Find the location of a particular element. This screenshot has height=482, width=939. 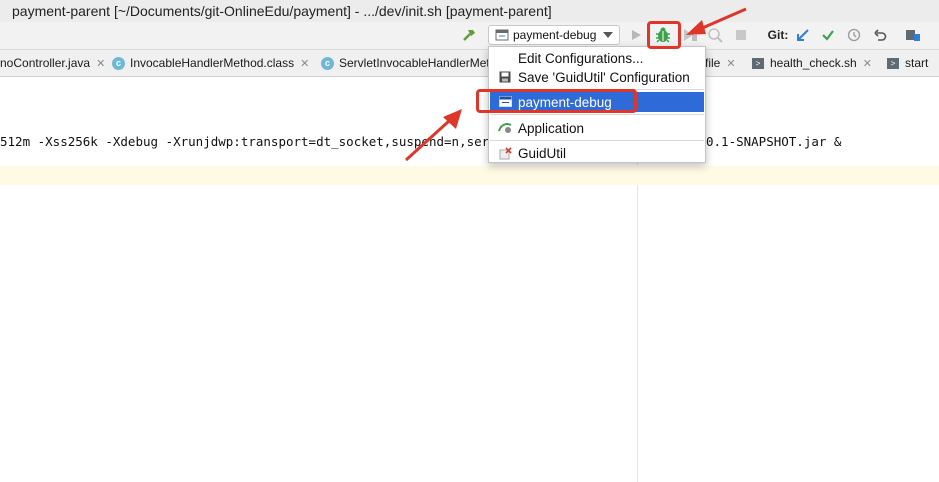

annotation-arrows is located at coordinates (575, 84).